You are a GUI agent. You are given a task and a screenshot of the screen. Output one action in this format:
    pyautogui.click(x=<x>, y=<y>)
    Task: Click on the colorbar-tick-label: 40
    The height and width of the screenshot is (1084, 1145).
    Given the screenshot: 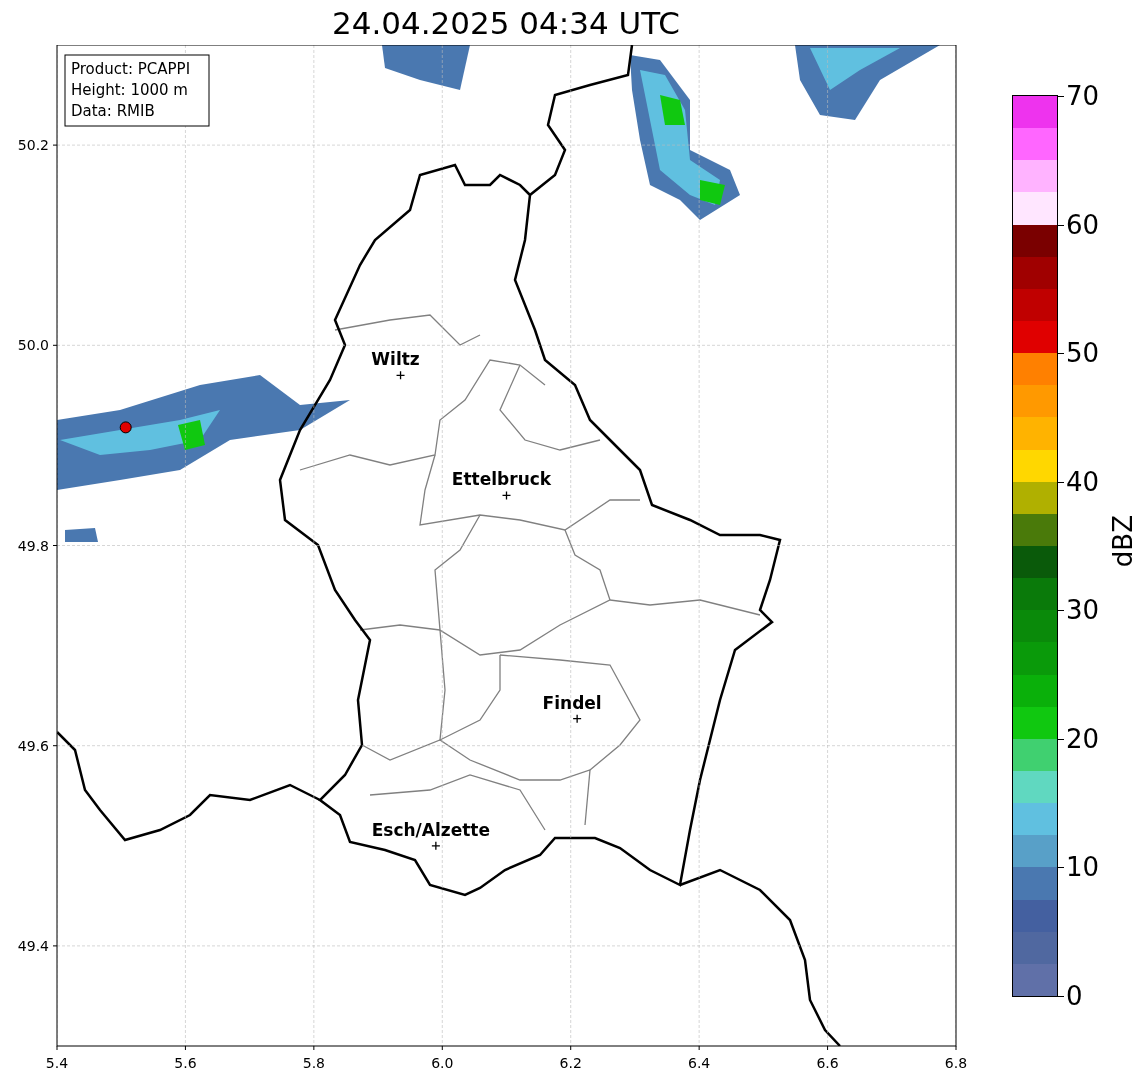 What is the action you would take?
    pyautogui.click(x=1083, y=481)
    